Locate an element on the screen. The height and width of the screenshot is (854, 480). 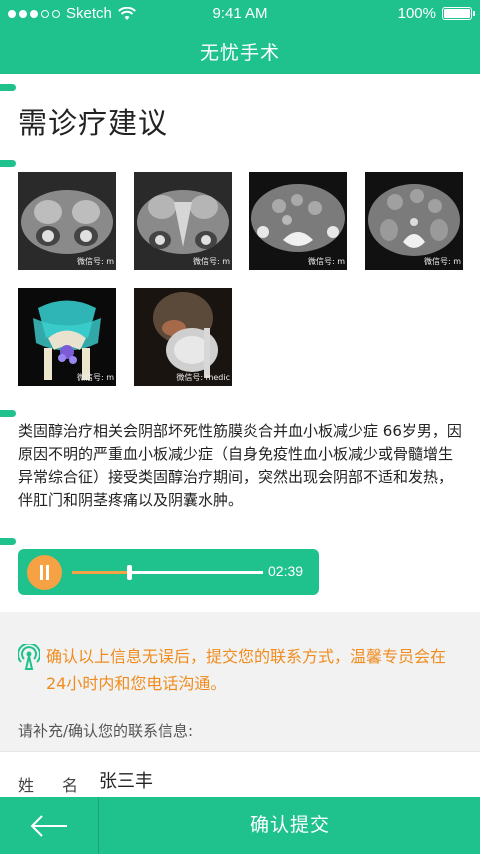
medical-image-4: 微信号: m is located at coordinates (414, 221).